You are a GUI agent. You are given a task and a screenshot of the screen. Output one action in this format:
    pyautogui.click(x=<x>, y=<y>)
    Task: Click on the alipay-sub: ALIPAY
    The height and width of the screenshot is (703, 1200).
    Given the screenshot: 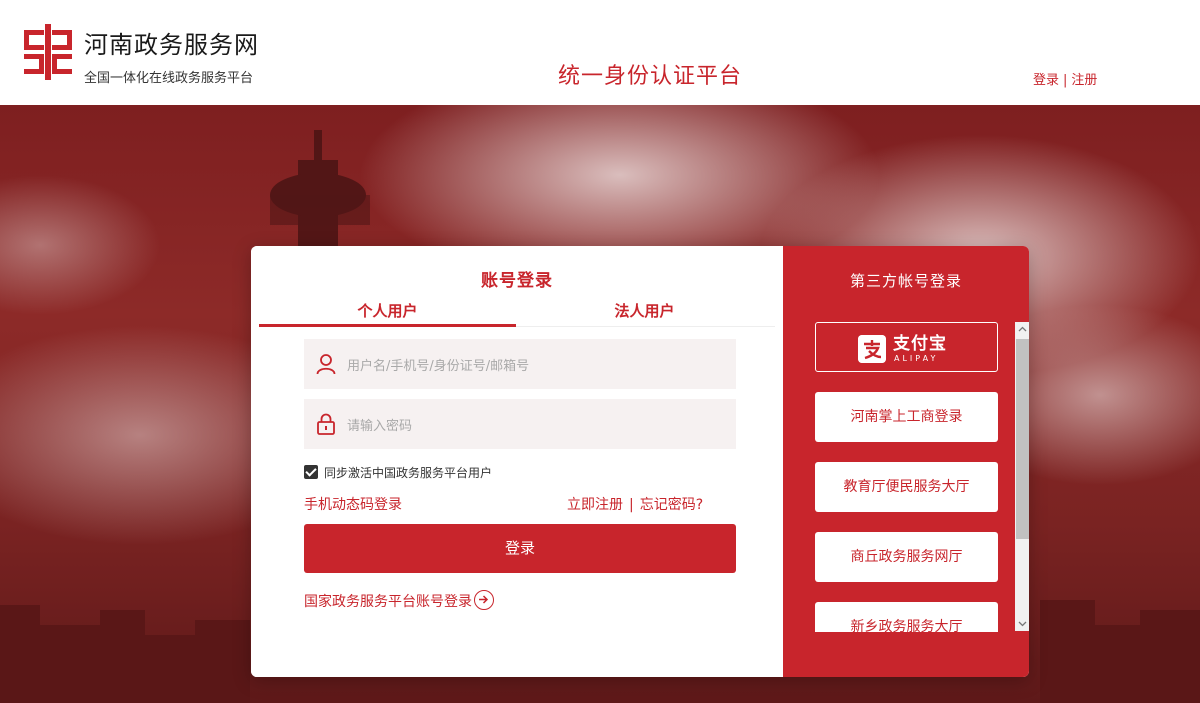 What is the action you would take?
    pyautogui.click(x=916, y=358)
    